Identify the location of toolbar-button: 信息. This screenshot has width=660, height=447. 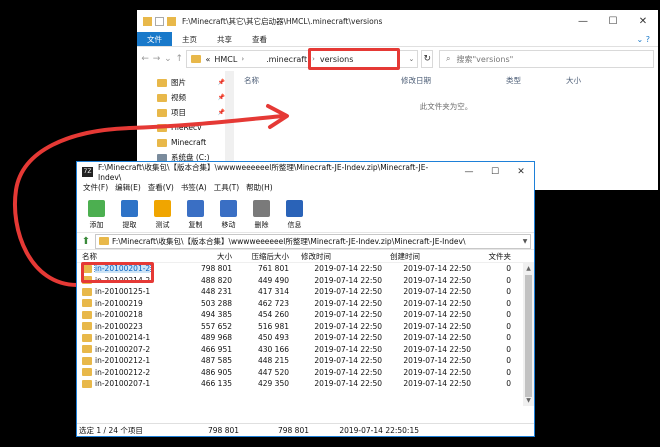
(294, 215).